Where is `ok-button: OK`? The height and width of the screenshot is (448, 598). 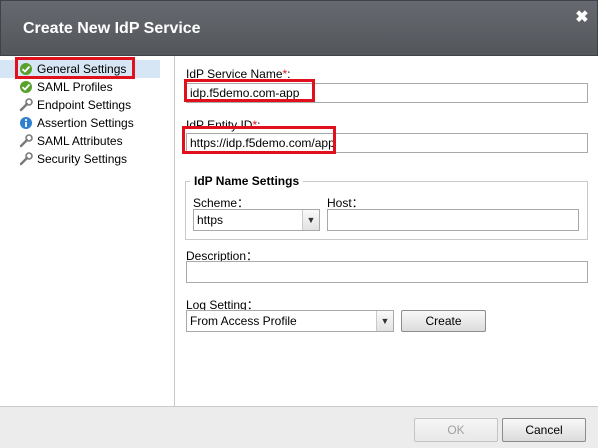 ok-button: OK is located at coordinates (456, 430).